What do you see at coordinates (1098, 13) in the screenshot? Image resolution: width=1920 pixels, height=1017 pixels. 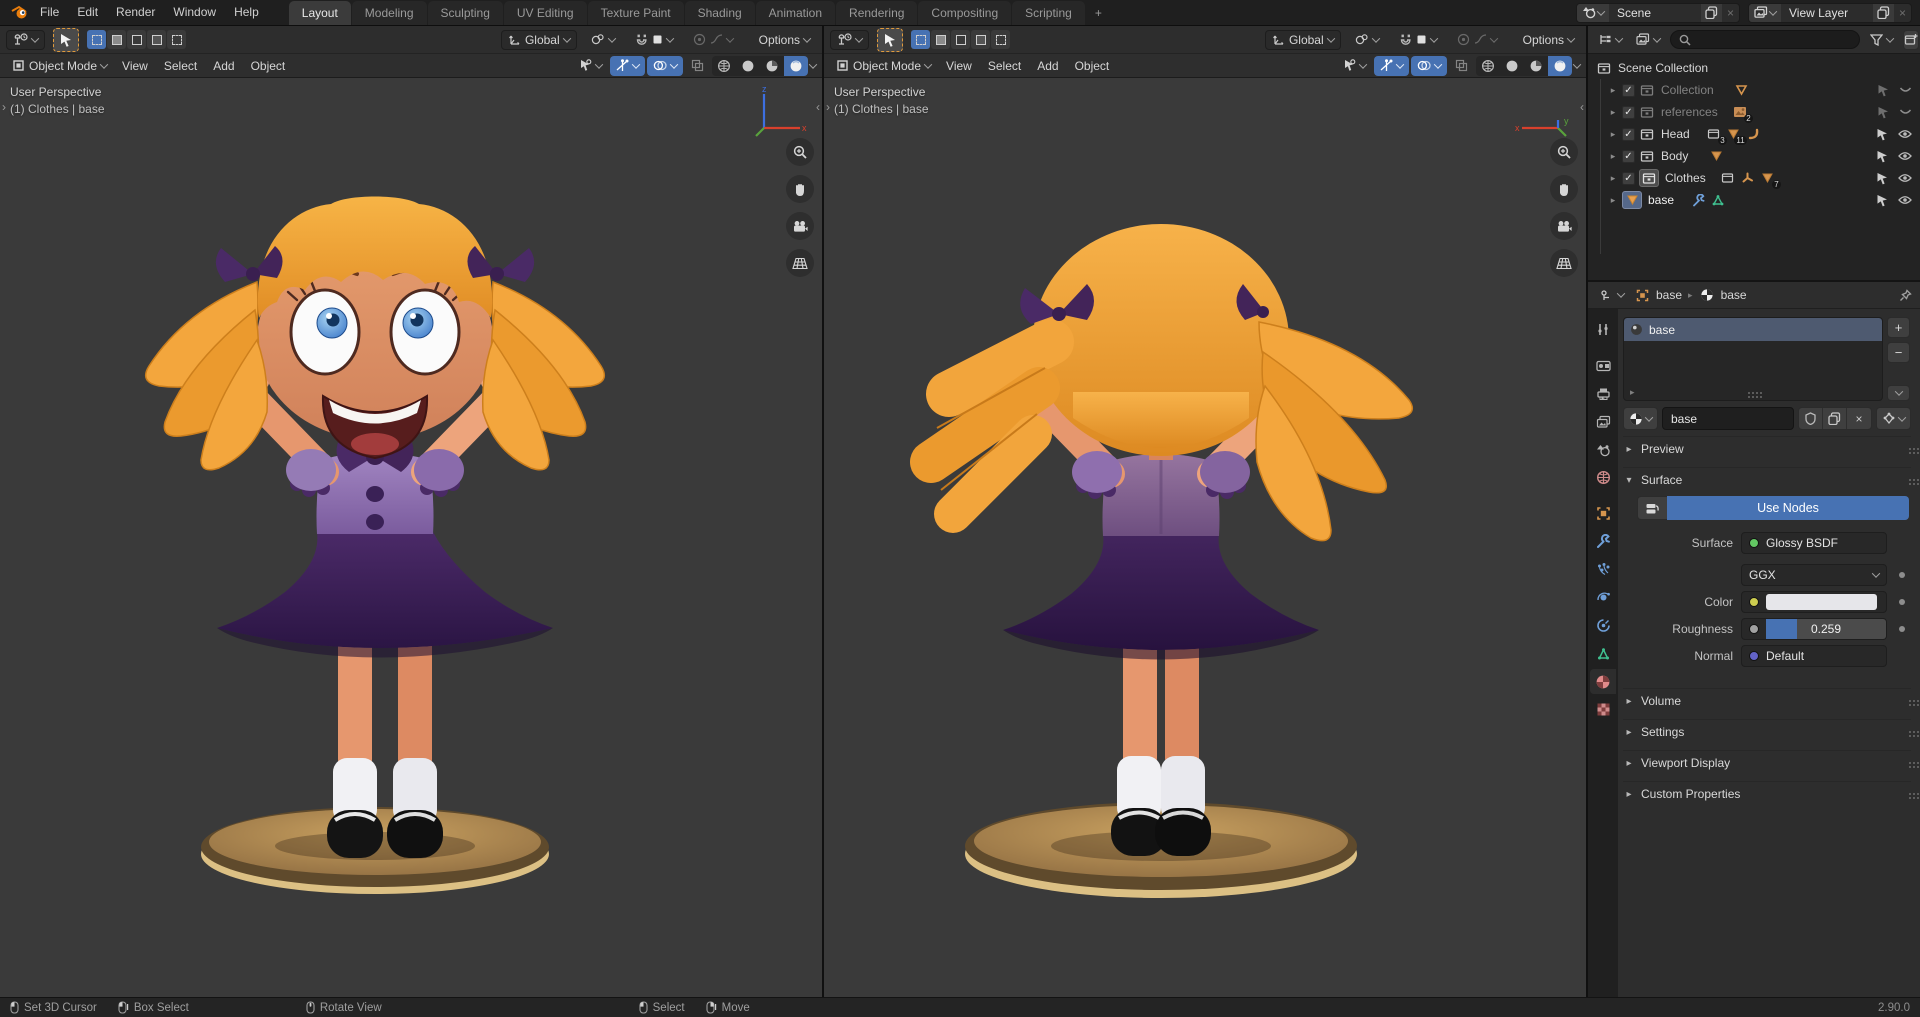 I see `add-workspace-button: +` at bounding box center [1098, 13].